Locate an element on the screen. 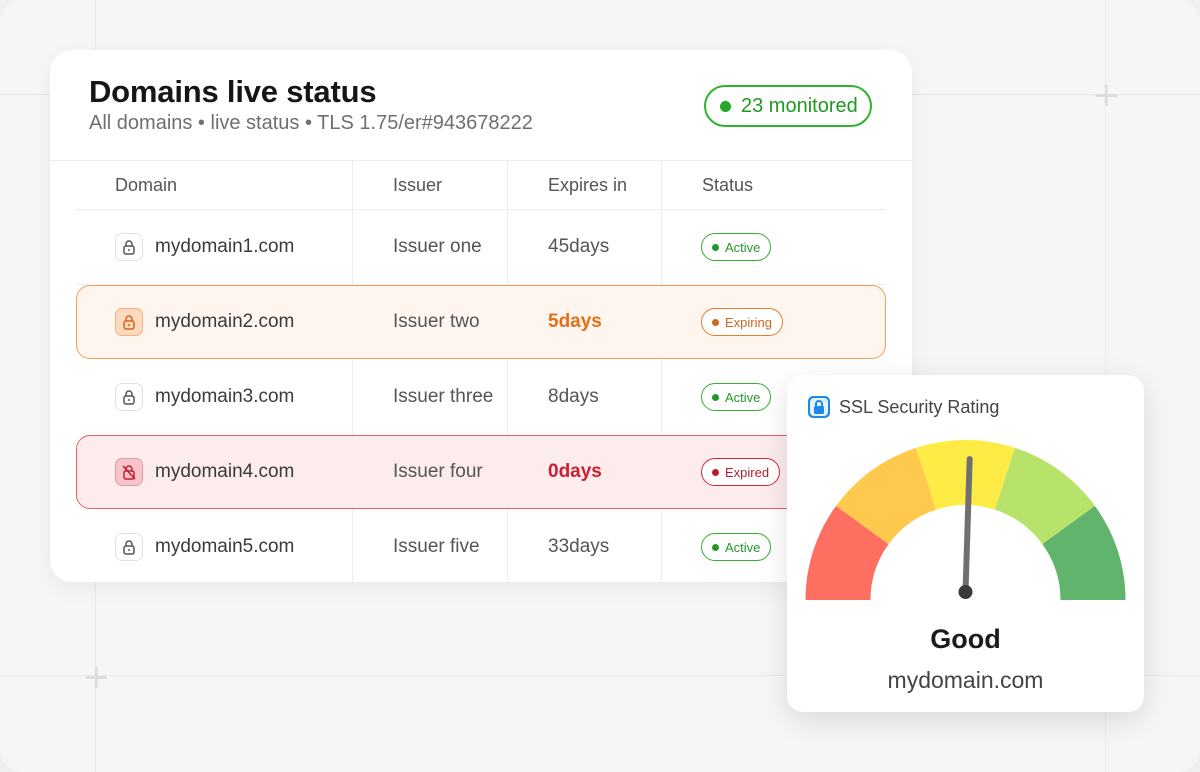  security-gauge is located at coordinates (965, 520).